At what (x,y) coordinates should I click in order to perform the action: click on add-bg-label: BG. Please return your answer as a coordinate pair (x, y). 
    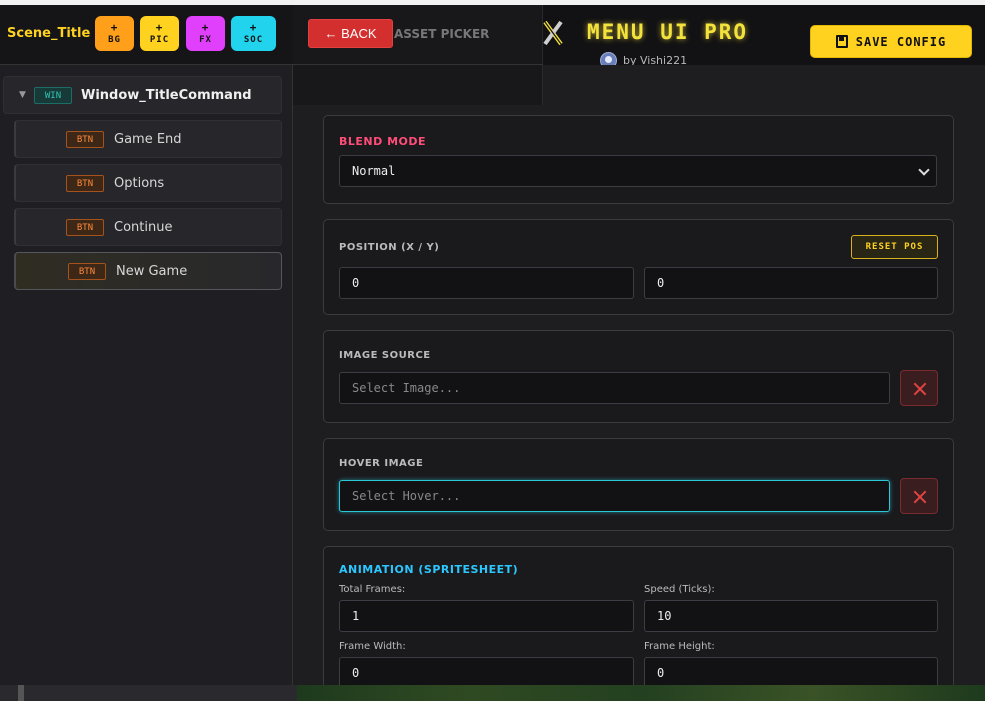
    Looking at the image, I should click on (114, 39).